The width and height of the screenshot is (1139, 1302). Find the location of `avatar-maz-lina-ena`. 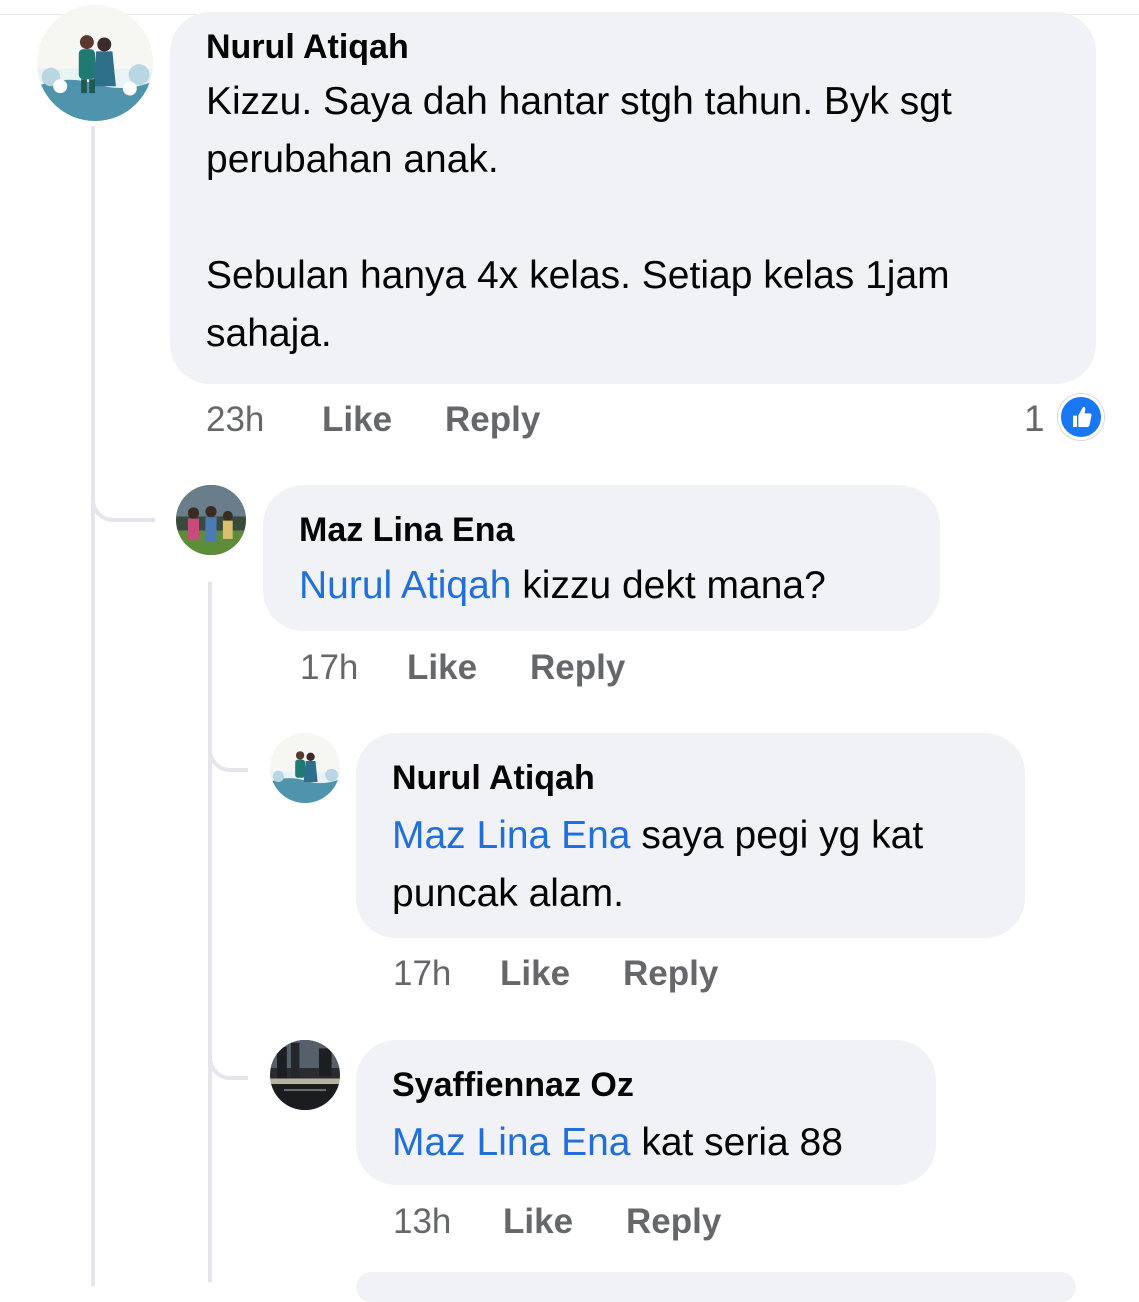

avatar-maz-lina-ena is located at coordinates (211, 520).